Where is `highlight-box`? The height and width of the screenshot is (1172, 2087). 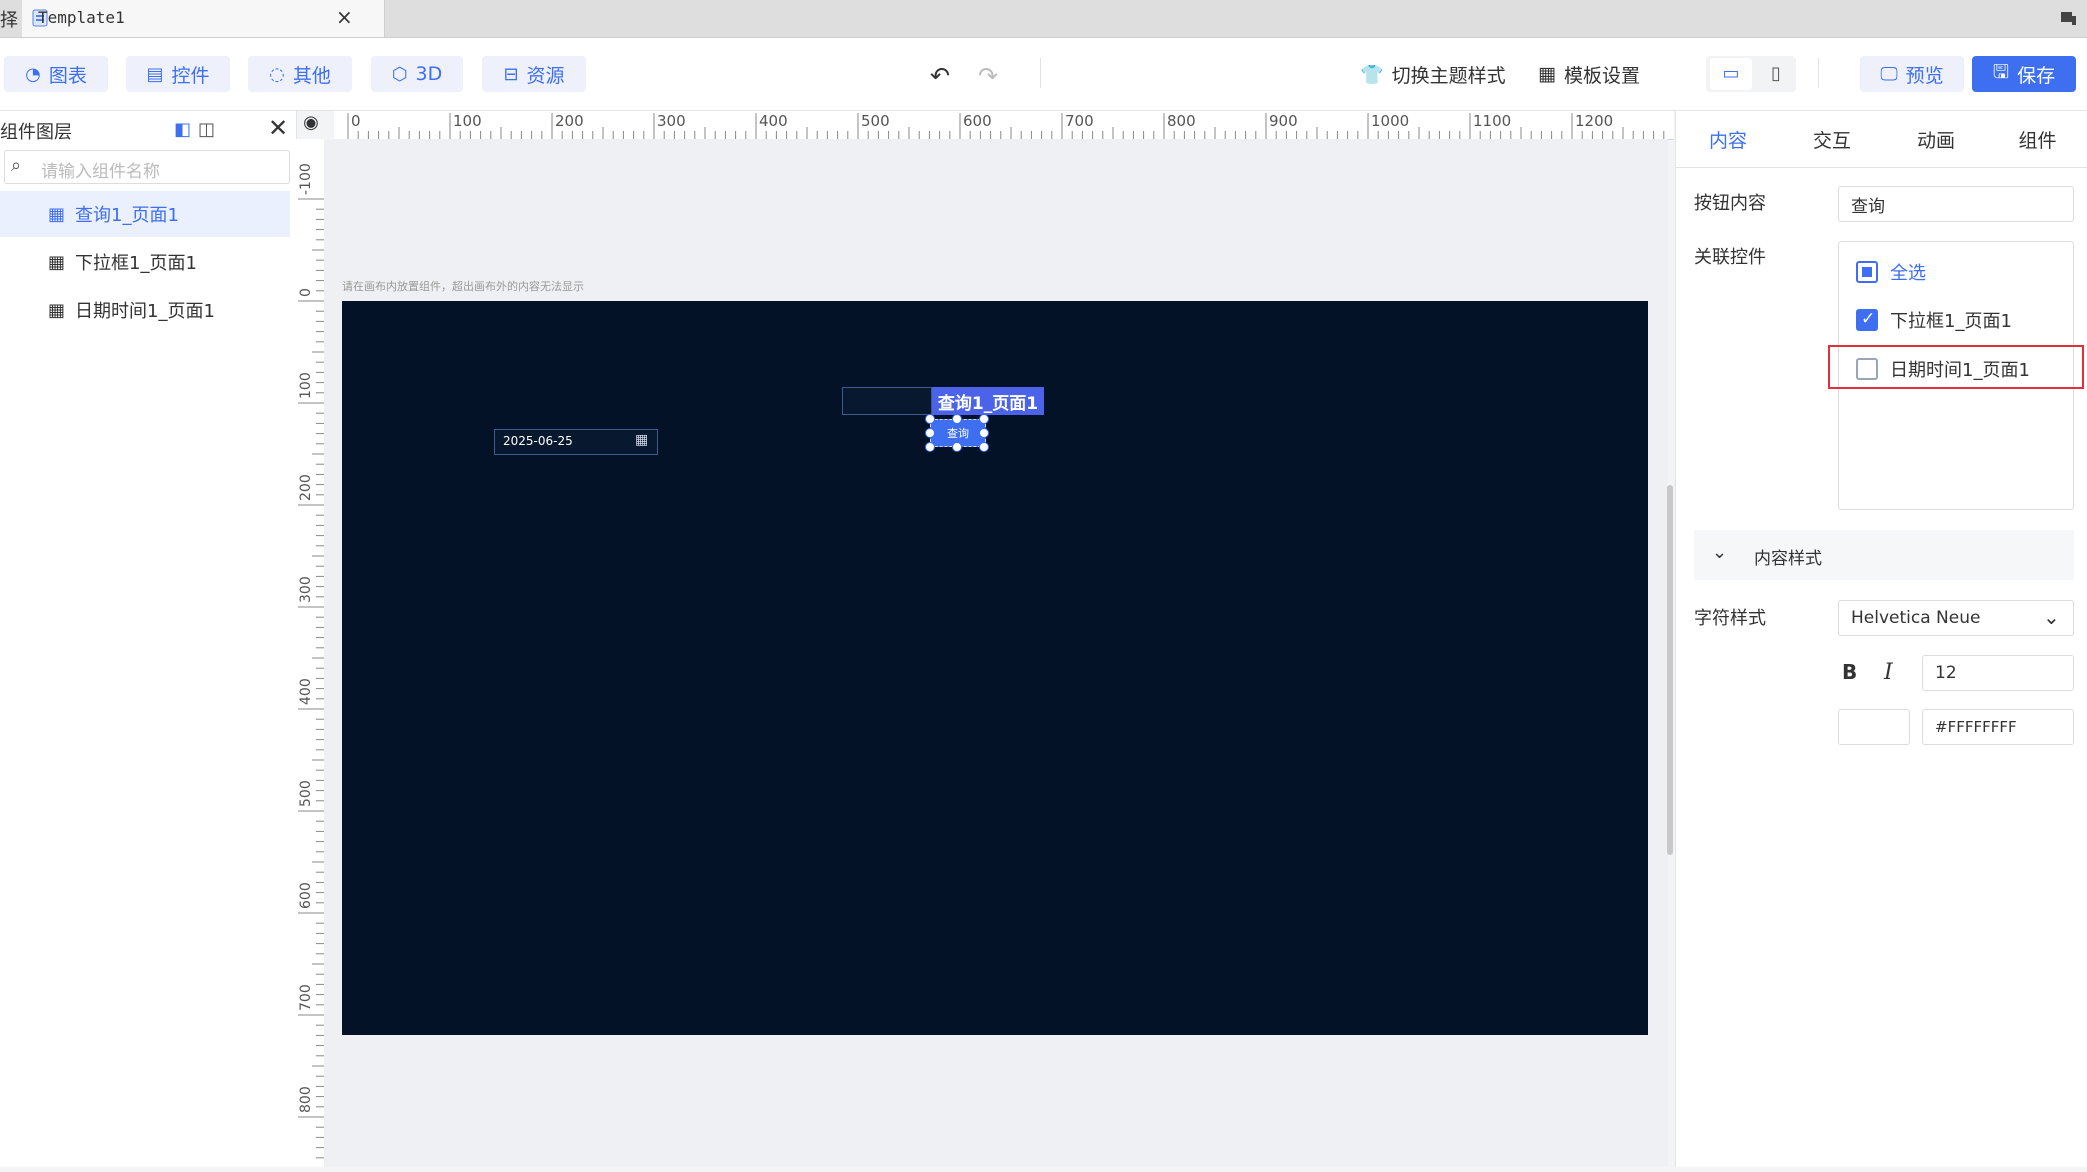
highlight-box is located at coordinates (1956, 367).